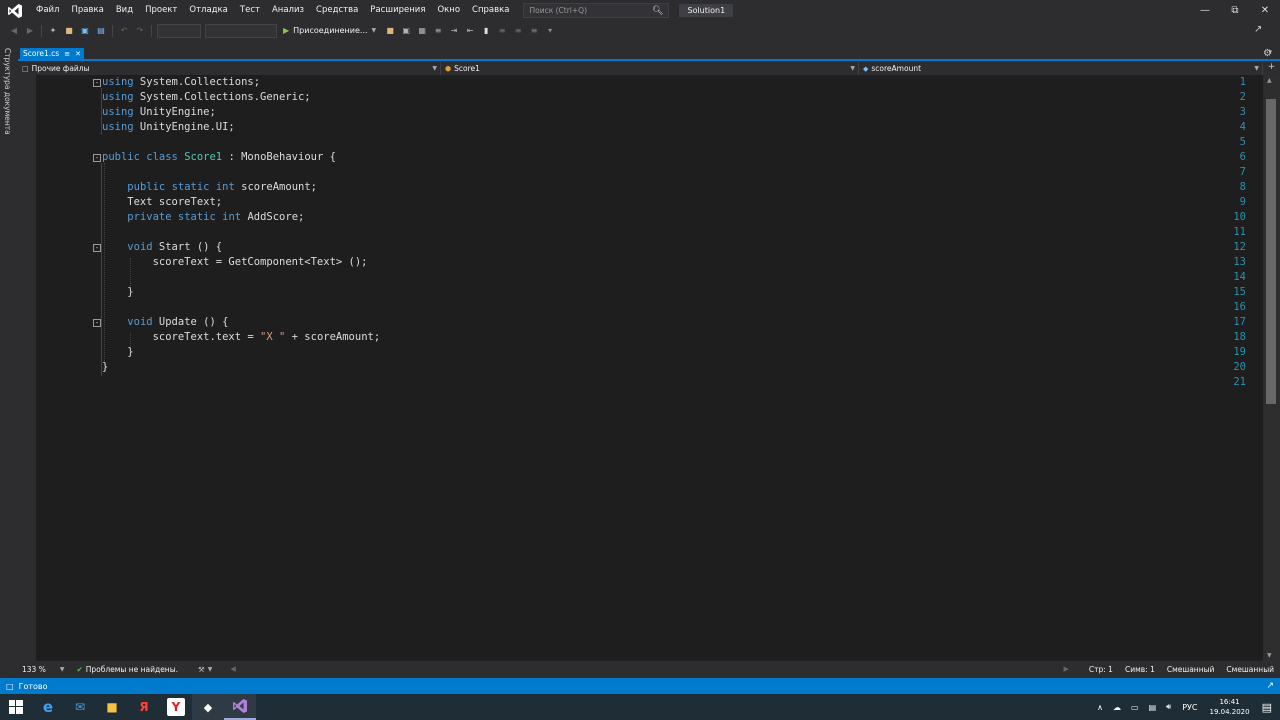  What do you see at coordinates (1270, 686) in the screenshot?
I see `notifications-icon: ↗` at bounding box center [1270, 686].